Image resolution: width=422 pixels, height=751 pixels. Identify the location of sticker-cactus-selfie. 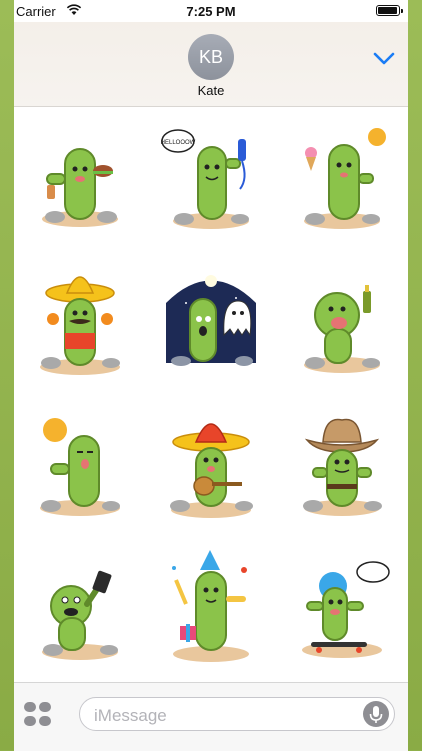
(79, 610).